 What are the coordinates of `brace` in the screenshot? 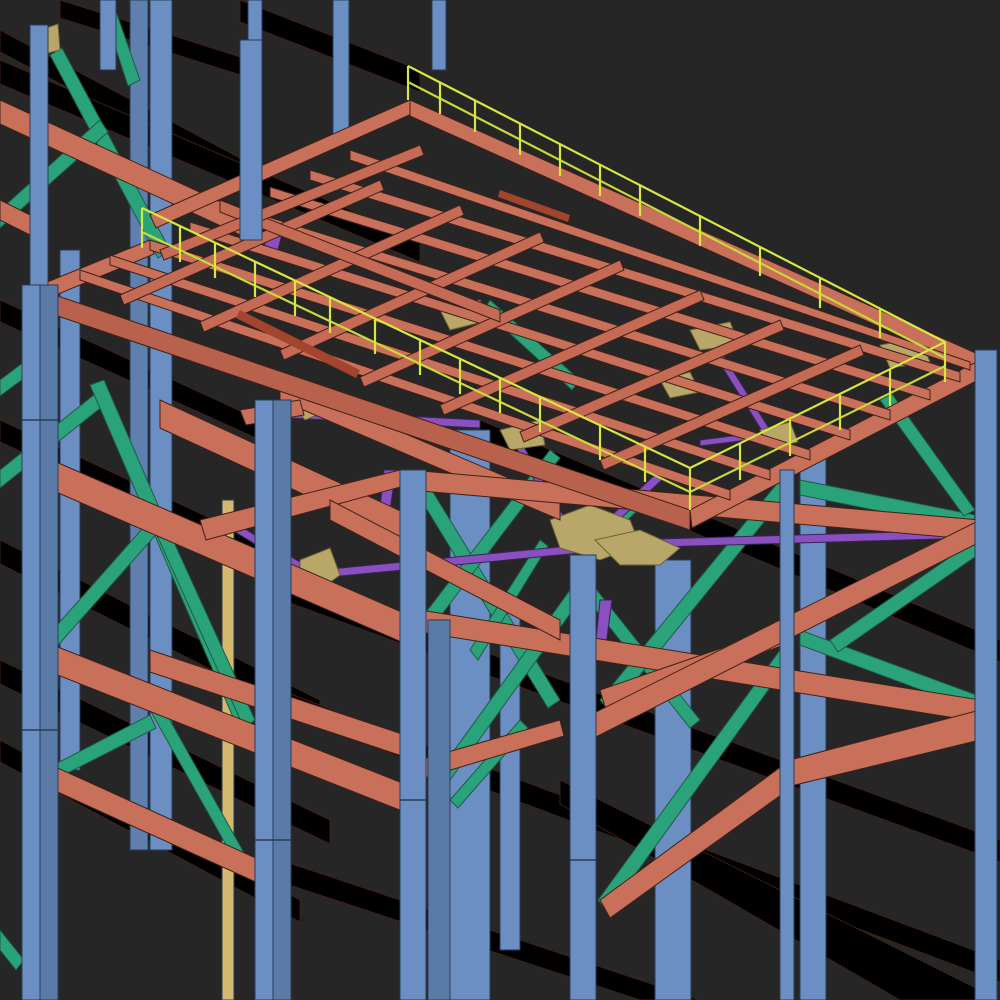 It's located at (12, 950).